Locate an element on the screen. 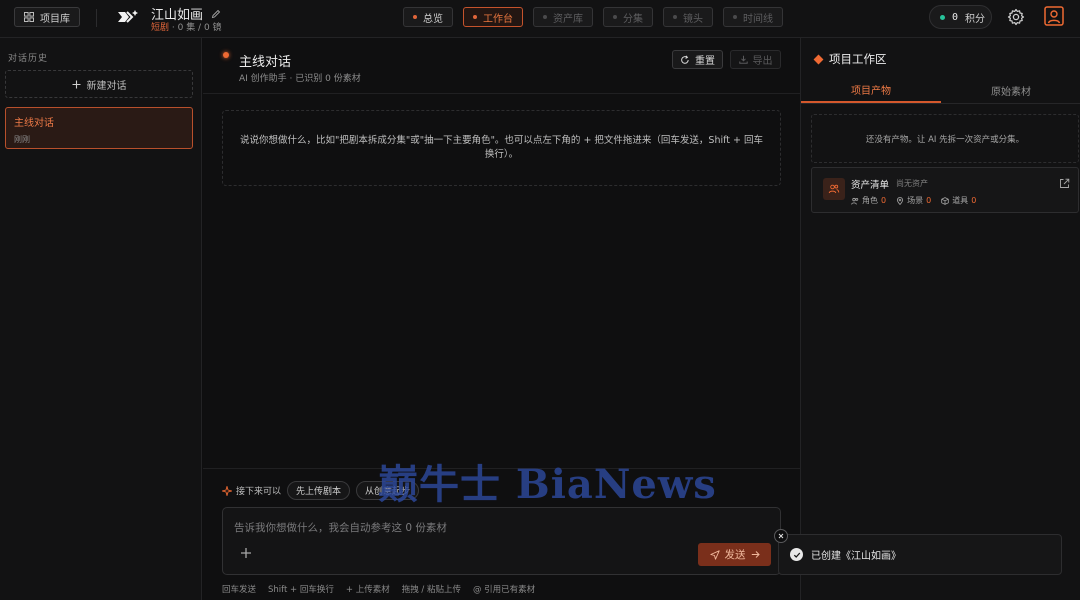  suggestion-upload-script: 先上传剧本 is located at coordinates (319, 490).